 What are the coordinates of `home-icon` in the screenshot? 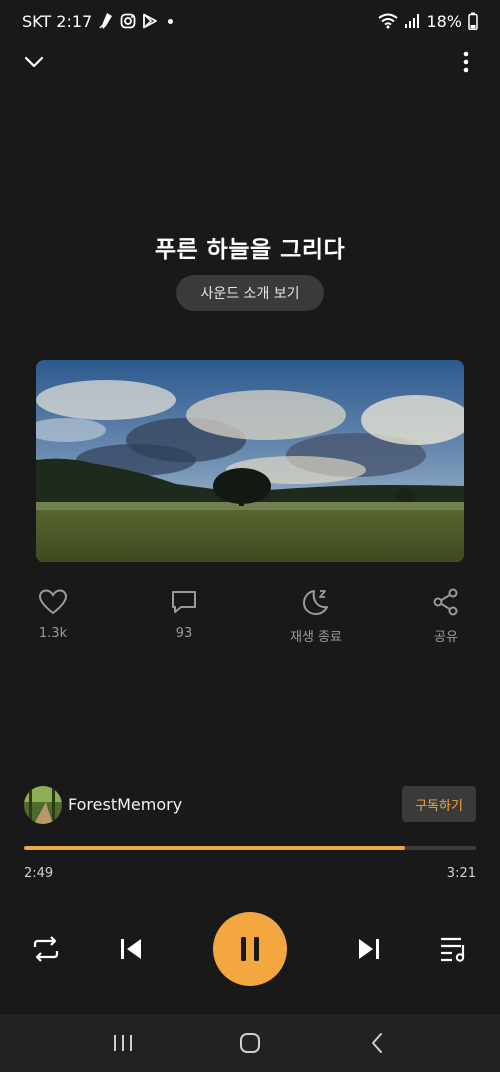 It's located at (249, 1043).